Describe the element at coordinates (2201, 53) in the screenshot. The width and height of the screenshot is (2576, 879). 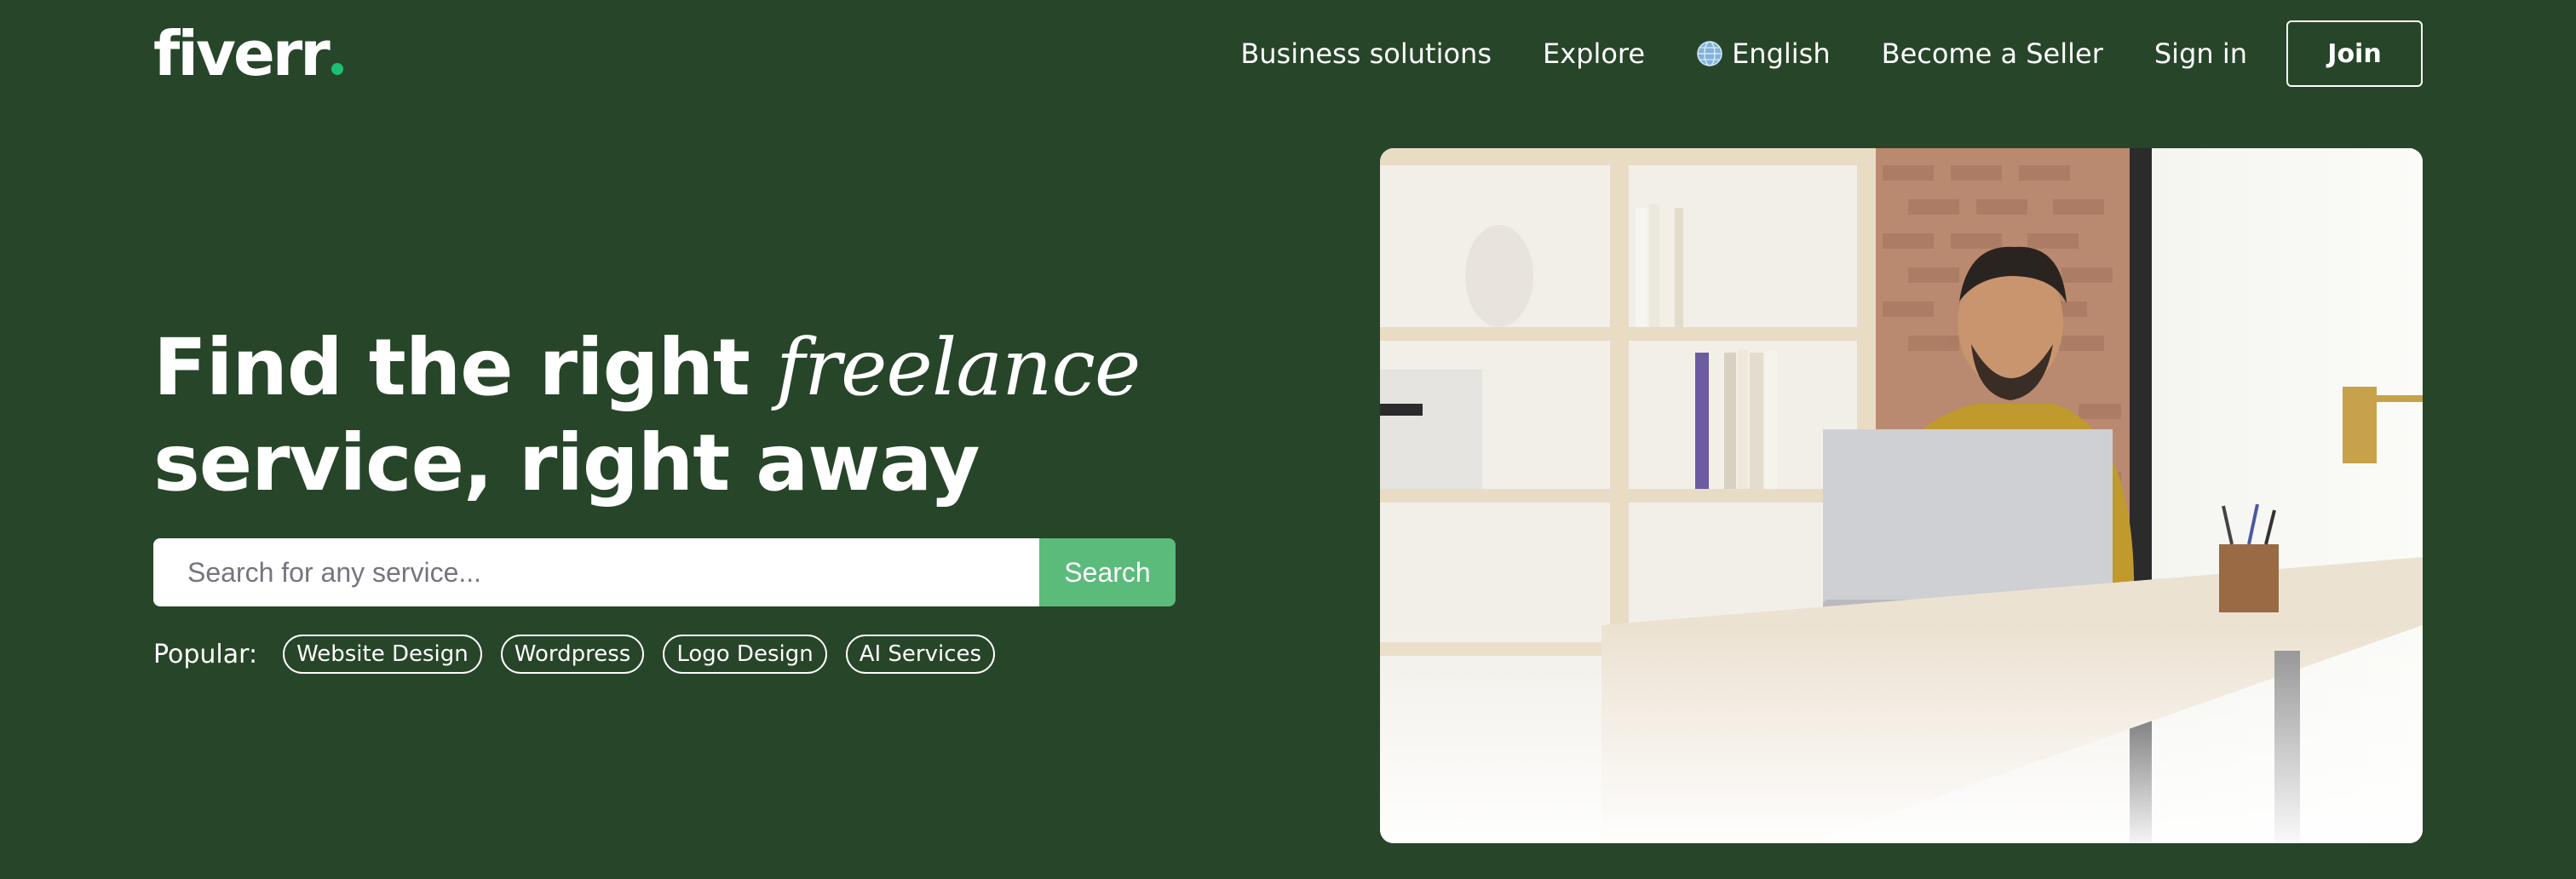
I see `nav-sign-in: Sign in` at that location.